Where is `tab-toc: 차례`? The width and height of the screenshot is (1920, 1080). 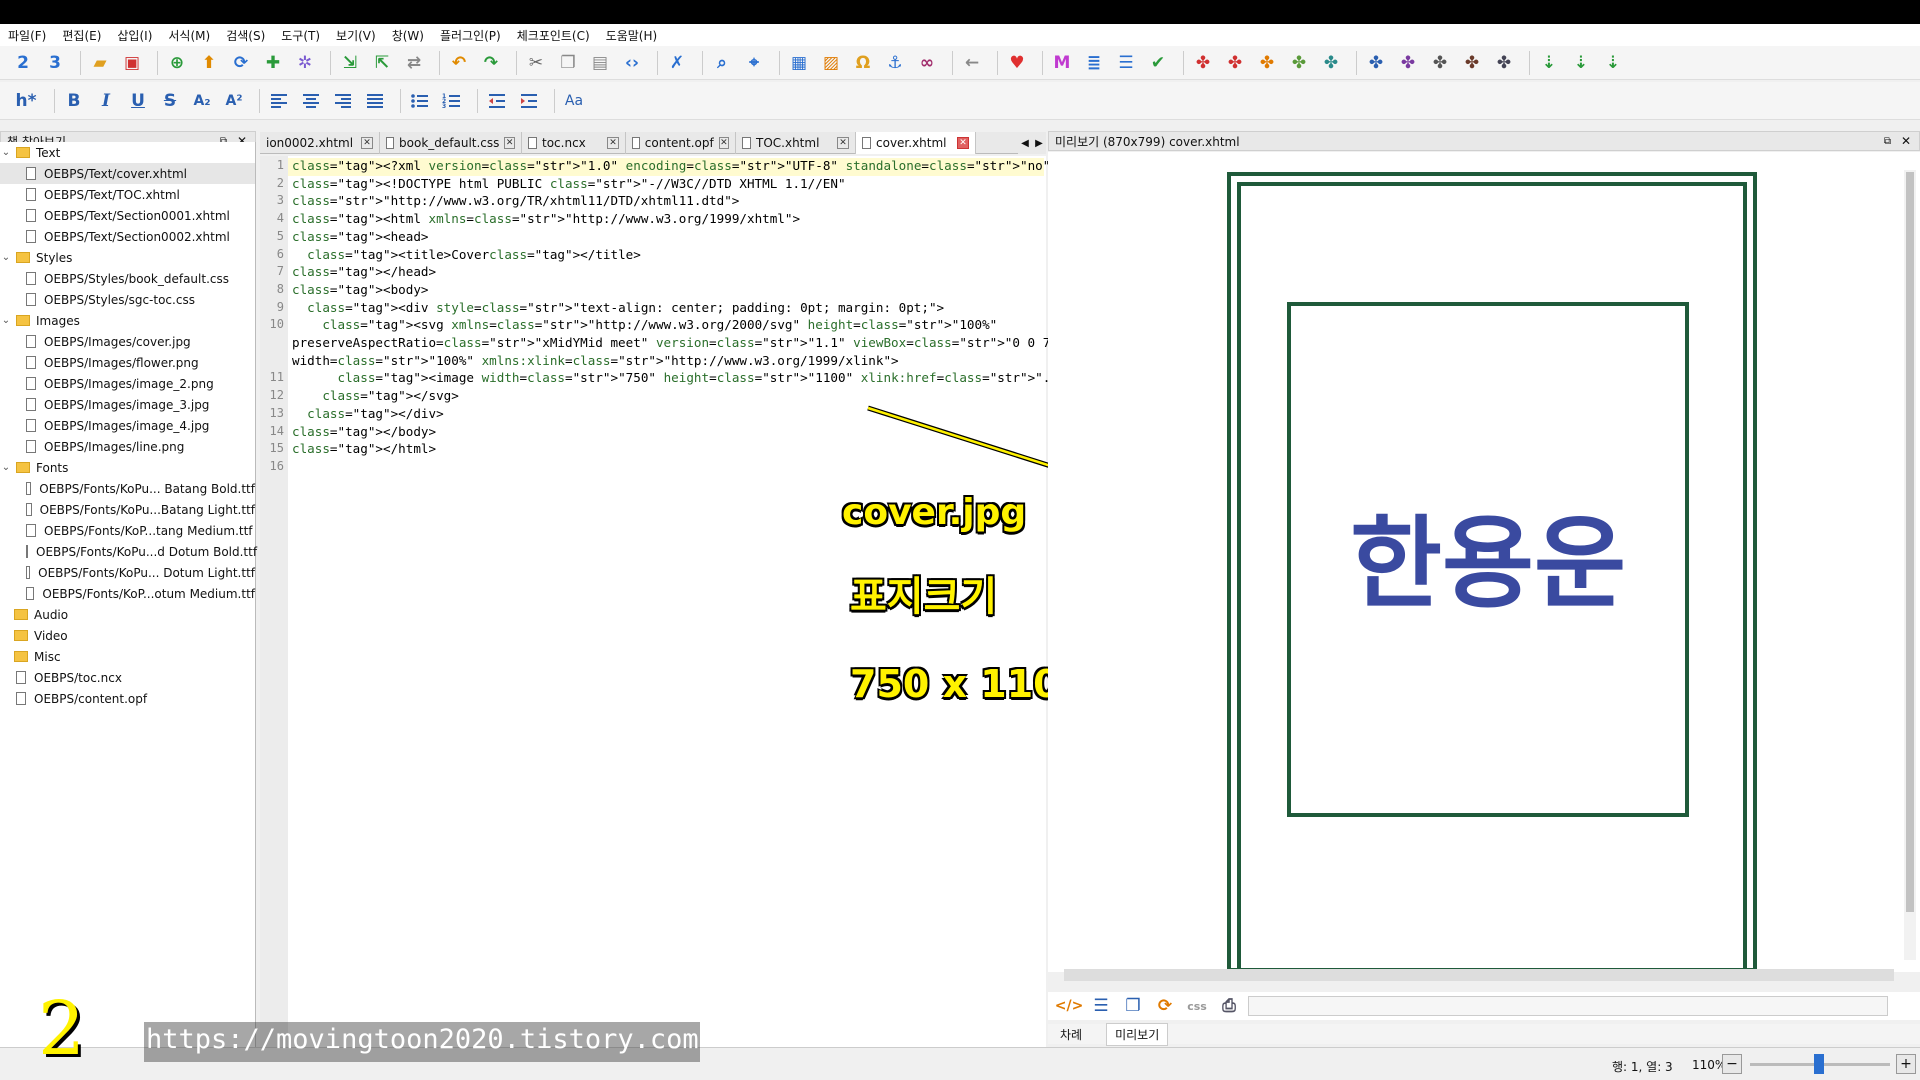
tab-toc: 차례 is located at coordinates (1071, 1034).